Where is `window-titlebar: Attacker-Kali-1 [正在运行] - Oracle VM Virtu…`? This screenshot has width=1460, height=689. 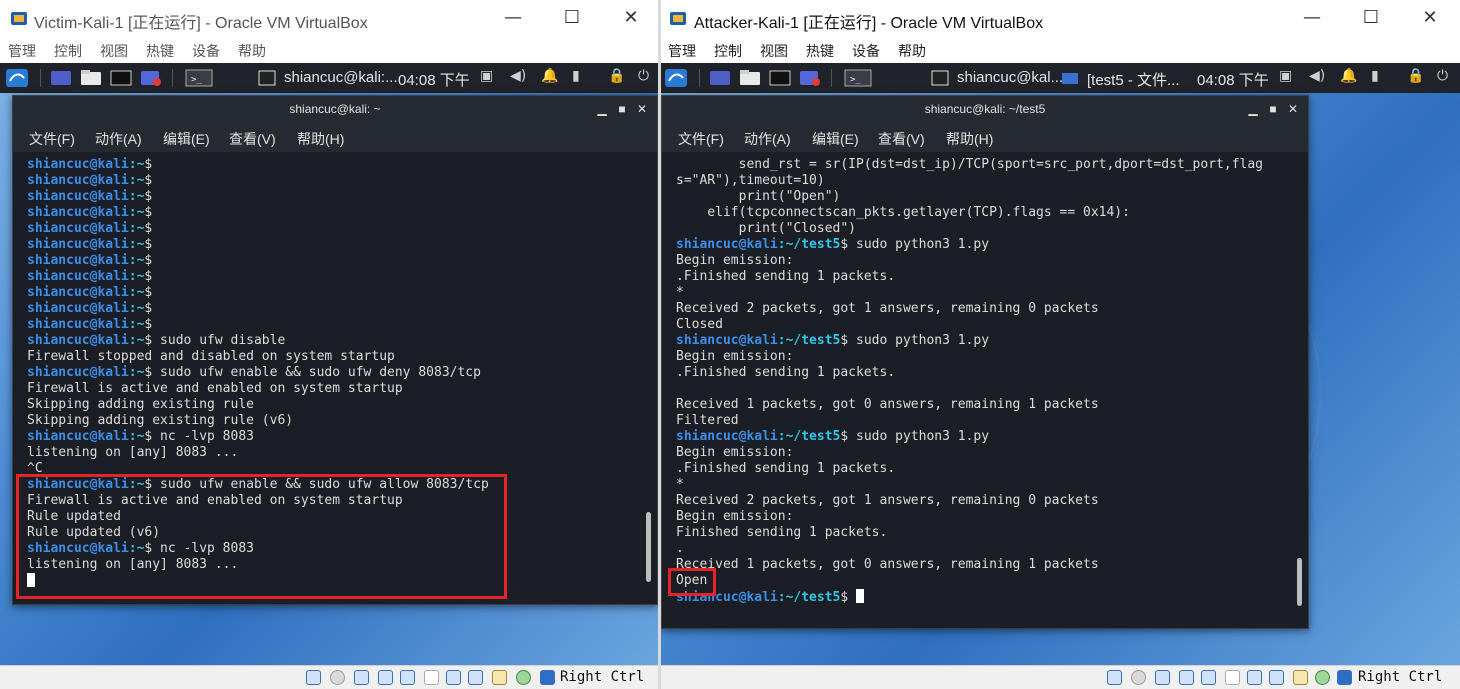 window-titlebar: Attacker-Kali-1 [正在运行] - Oracle VM Virtu… is located at coordinates (1060, 18).